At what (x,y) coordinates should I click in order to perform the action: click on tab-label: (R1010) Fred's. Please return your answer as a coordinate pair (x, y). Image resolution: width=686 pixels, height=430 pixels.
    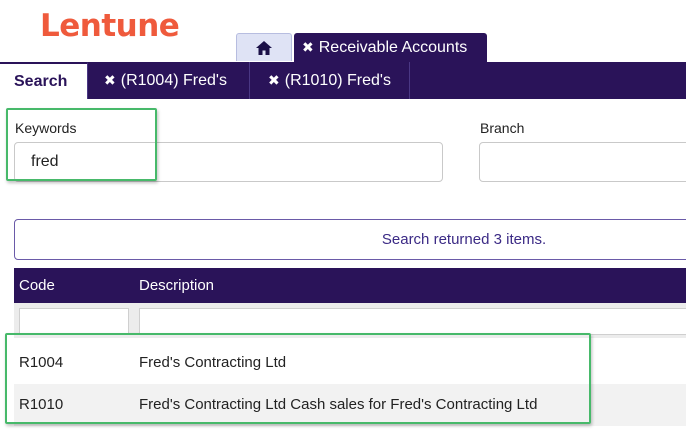
    Looking at the image, I should click on (337, 80).